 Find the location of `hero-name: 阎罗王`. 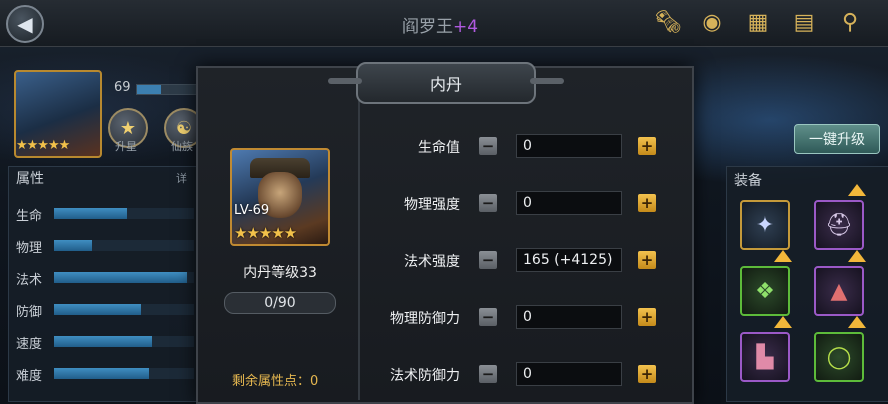

hero-name: 阎罗王 is located at coordinates (427, 27).